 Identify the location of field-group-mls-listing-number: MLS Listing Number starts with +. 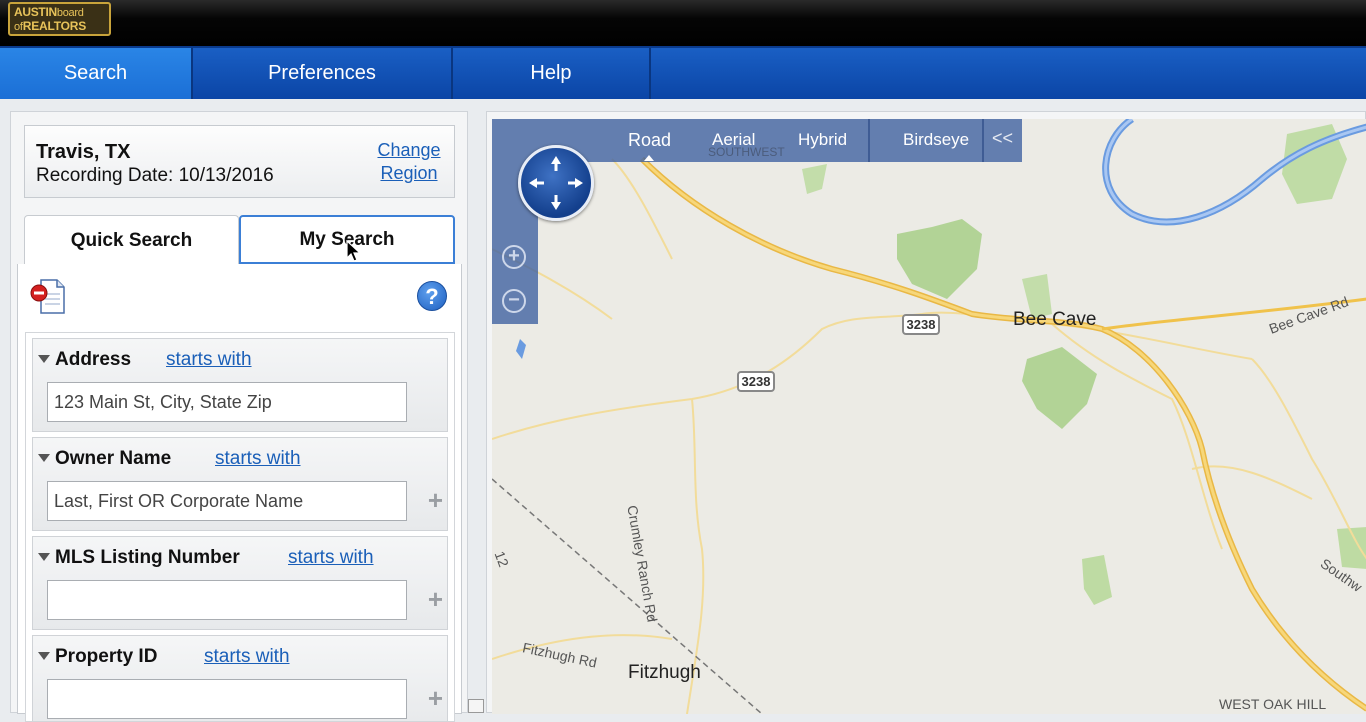
(240, 583).